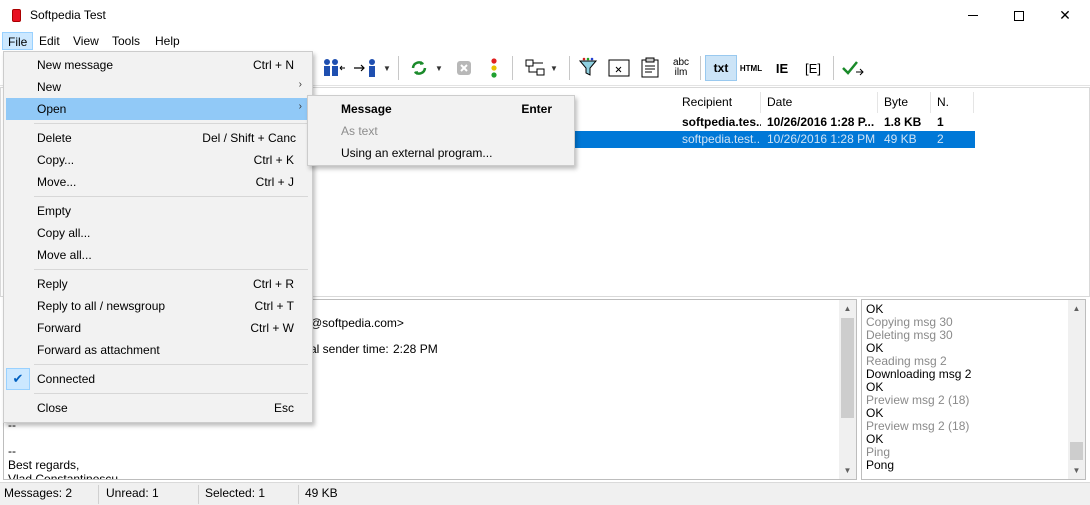 This screenshot has width=1090, height=505. Describe the element at coordinates (365, 68) in the screenshot. I see `send-to-icon` at that location.